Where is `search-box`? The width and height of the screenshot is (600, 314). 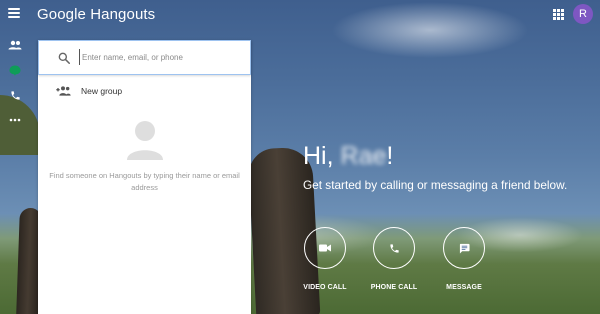
search-box is located at coordinates (144, 57).